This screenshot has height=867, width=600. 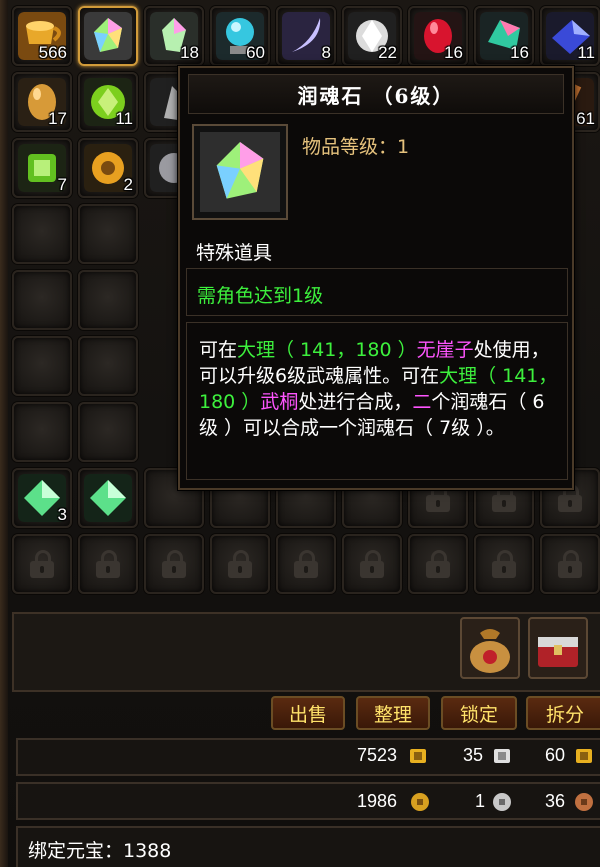 I want to click on inventory-slot: 18, so click(x=174, y=36).